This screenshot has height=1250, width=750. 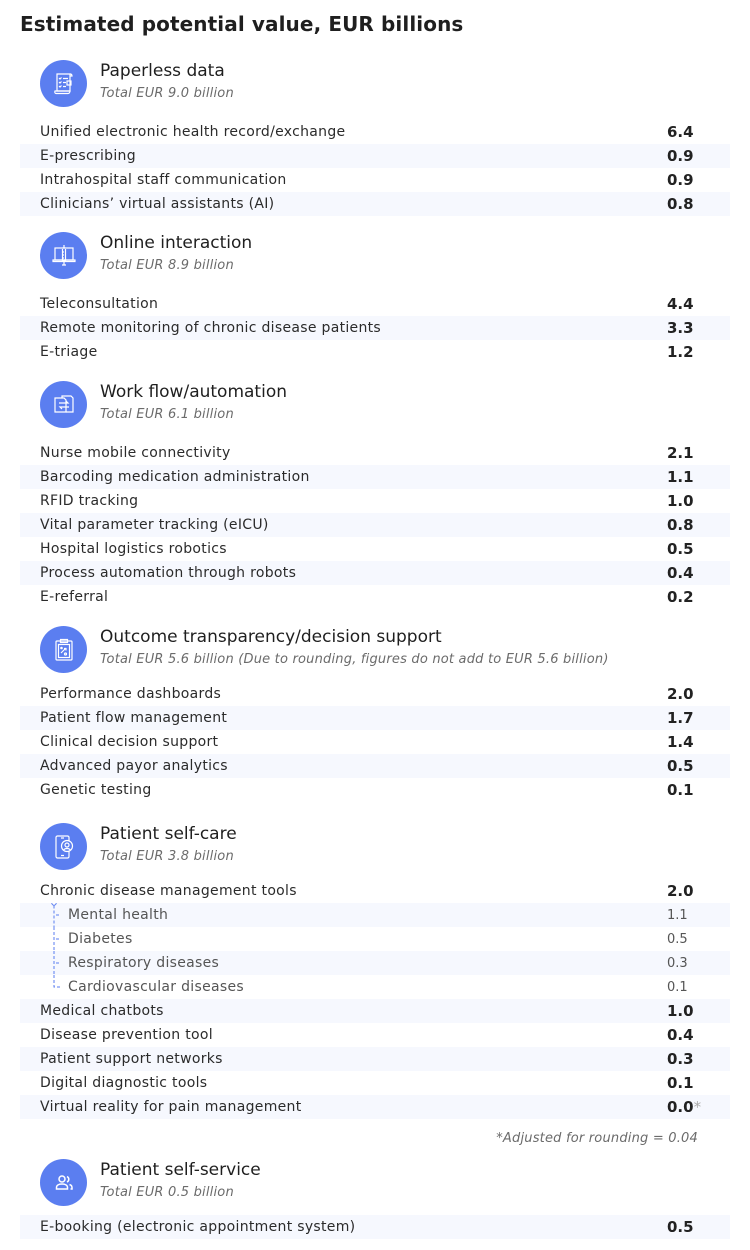 What do you see at coordinates (680, 132) in the screenshot?
I see `row-value: 6.4` at bounding box center [680, 132].